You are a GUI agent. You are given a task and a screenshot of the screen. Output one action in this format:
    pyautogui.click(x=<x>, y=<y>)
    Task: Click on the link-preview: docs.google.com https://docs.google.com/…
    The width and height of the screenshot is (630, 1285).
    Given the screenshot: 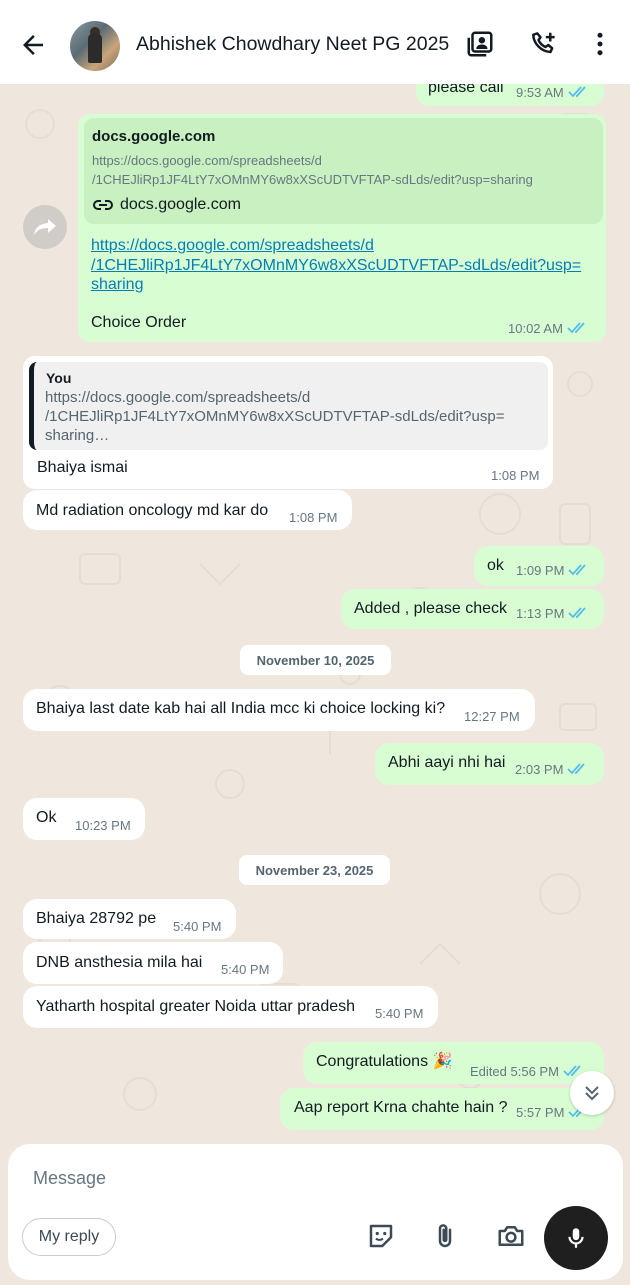 What is the action you would take?
    pyautogui.click(x=343, y=171)
    